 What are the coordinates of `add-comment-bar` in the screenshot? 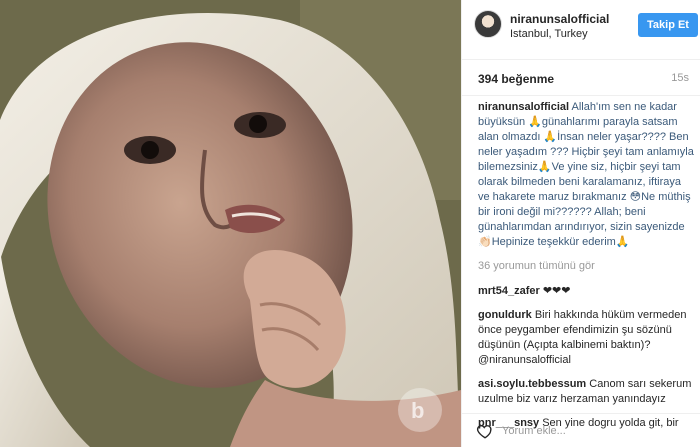 It's located at (581, 430).